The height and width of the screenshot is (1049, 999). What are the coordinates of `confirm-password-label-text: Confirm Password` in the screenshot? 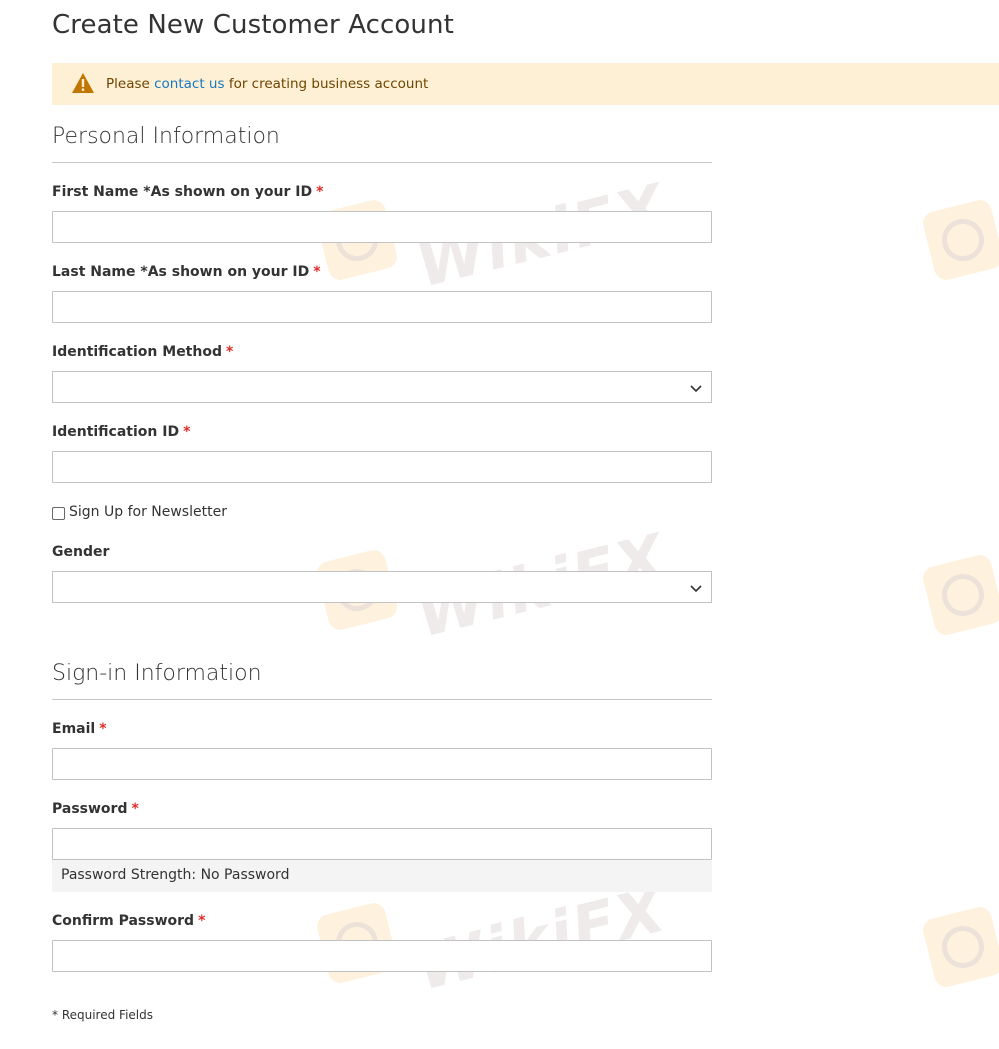 It's located at (123, 921).